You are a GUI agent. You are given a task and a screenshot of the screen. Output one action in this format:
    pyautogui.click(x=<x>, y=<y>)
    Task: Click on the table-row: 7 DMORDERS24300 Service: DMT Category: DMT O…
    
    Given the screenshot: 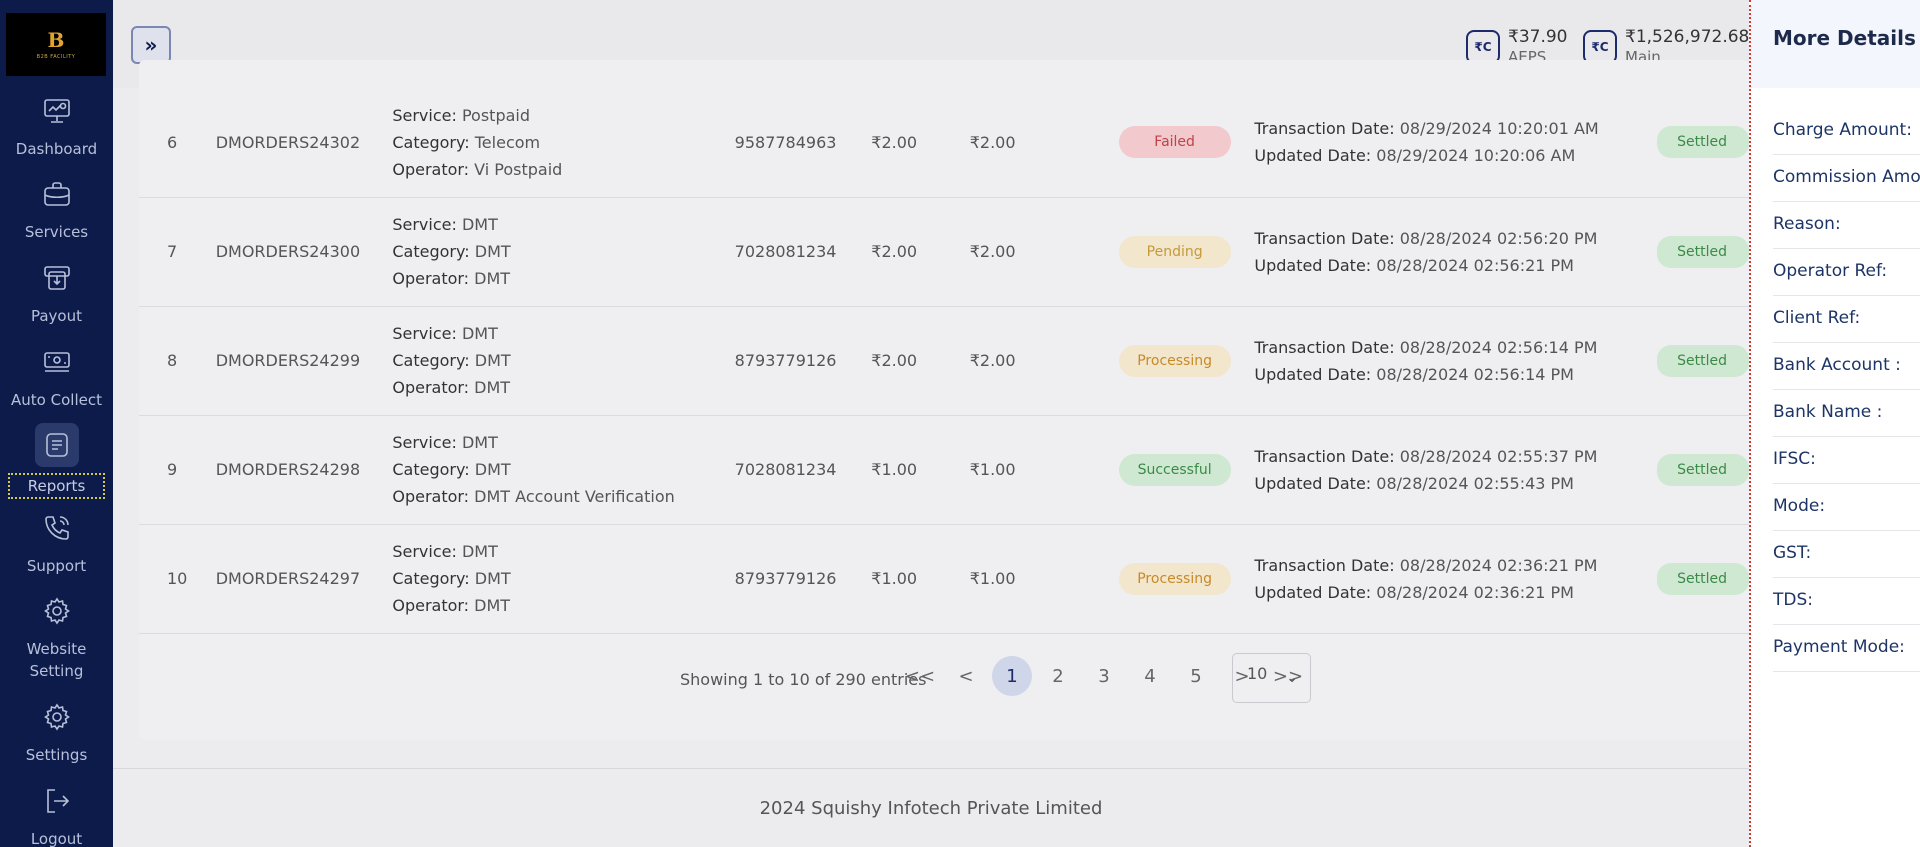 What is the action you would take?
    pyautogui.click(x=944, y=252)
    